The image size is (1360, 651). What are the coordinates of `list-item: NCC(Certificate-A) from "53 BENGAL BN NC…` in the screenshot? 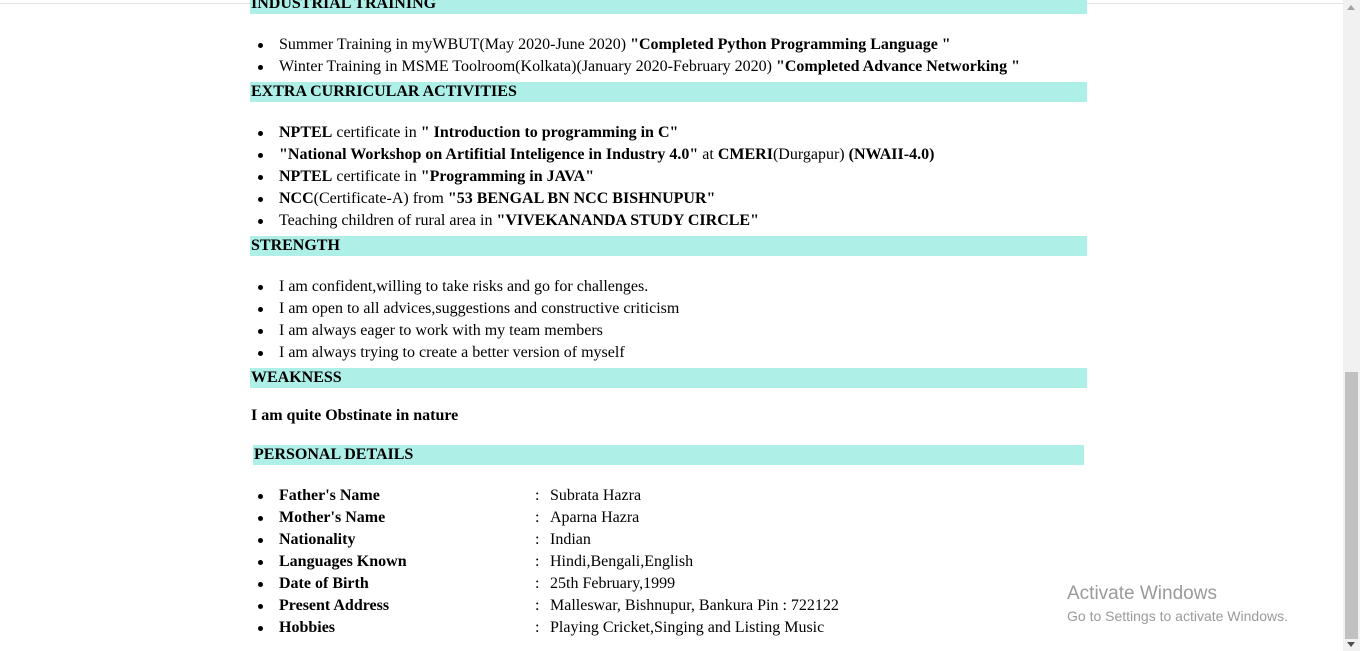 It's located at (592, 199).